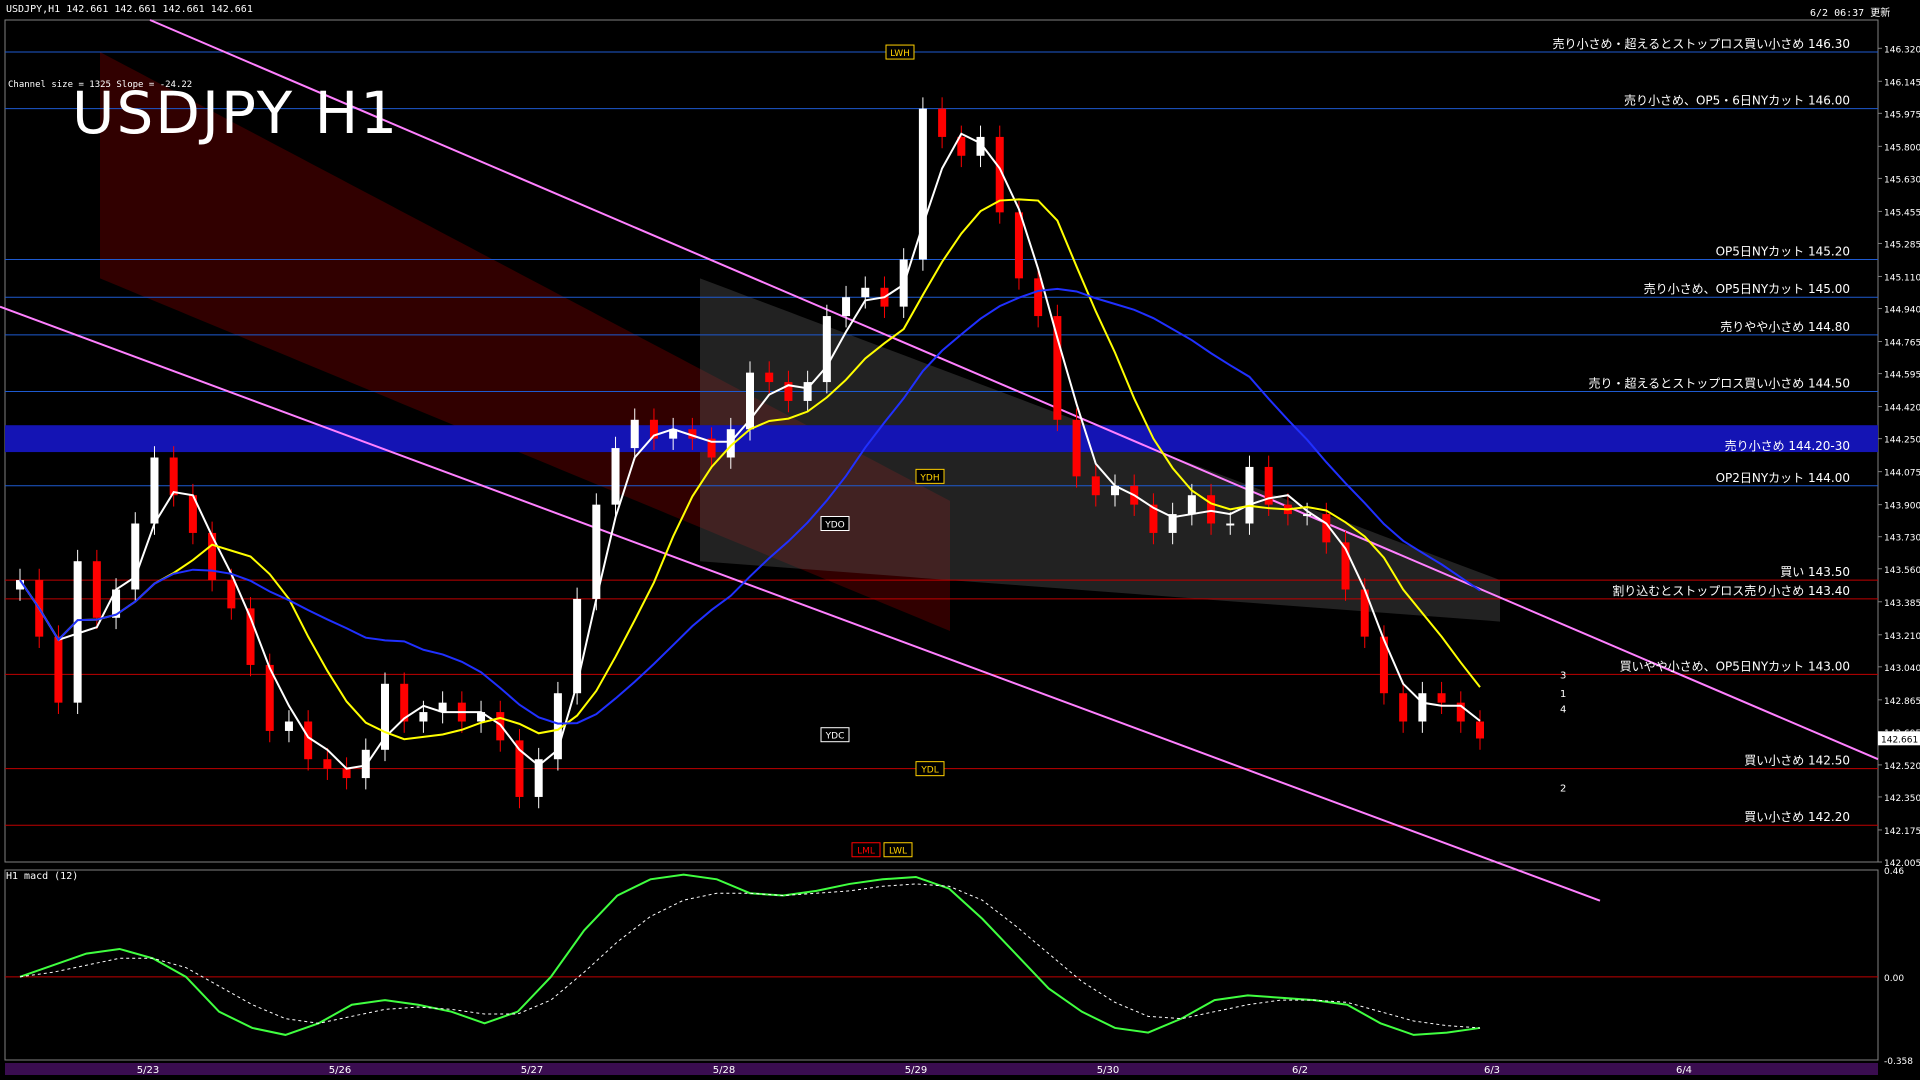  What do you see at coordinates (834, 526) in the screenshot?
I see `marker-label: YDO` at bounding box center [834, 526].